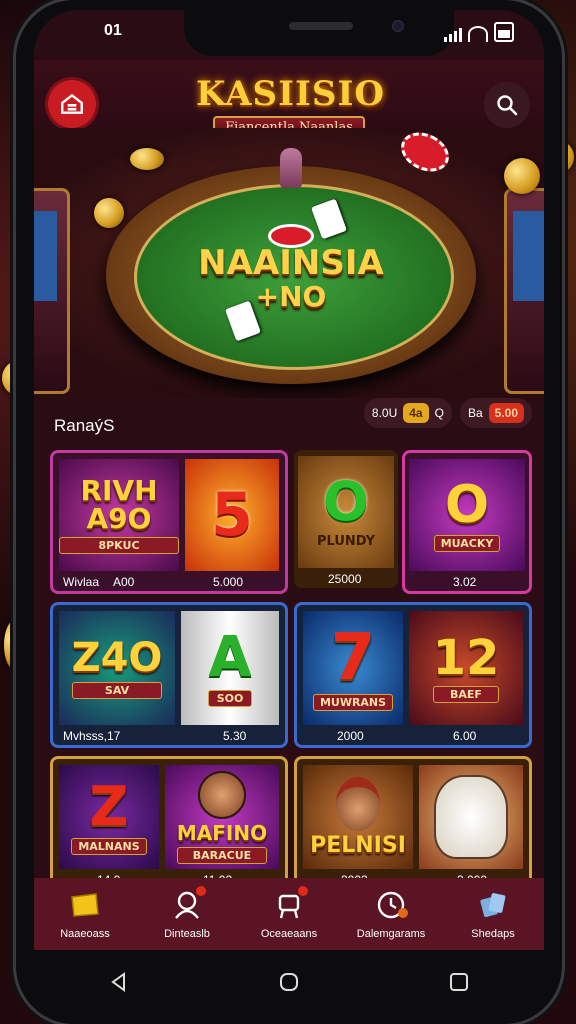 This screenshot has height=1024, width=576. What do you see at coordinates (85, 934) in the screenshot?
I see `nav-label: Naaeoass` at bounding box center [85, 934].